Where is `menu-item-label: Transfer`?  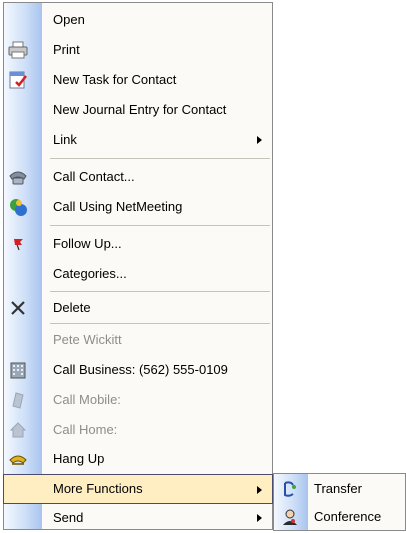 menu-item-label: Transfer is located at coordinates (338, 488).